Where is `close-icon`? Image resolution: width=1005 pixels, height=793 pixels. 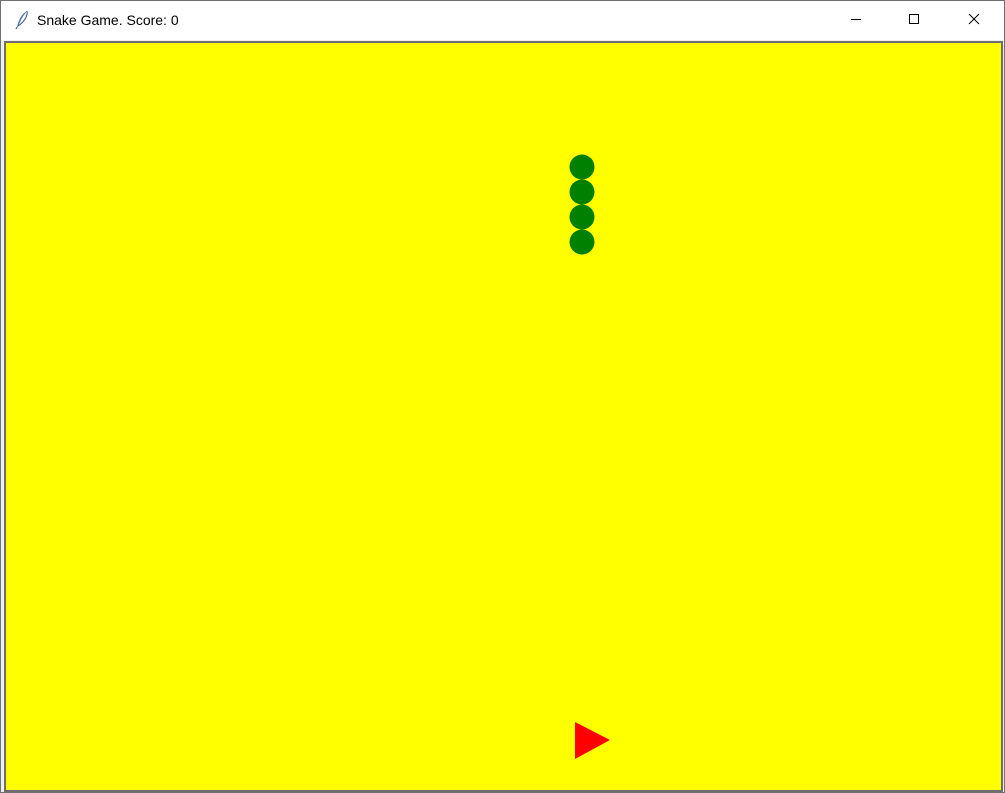 close-icon is located at coordinates (974, 21).